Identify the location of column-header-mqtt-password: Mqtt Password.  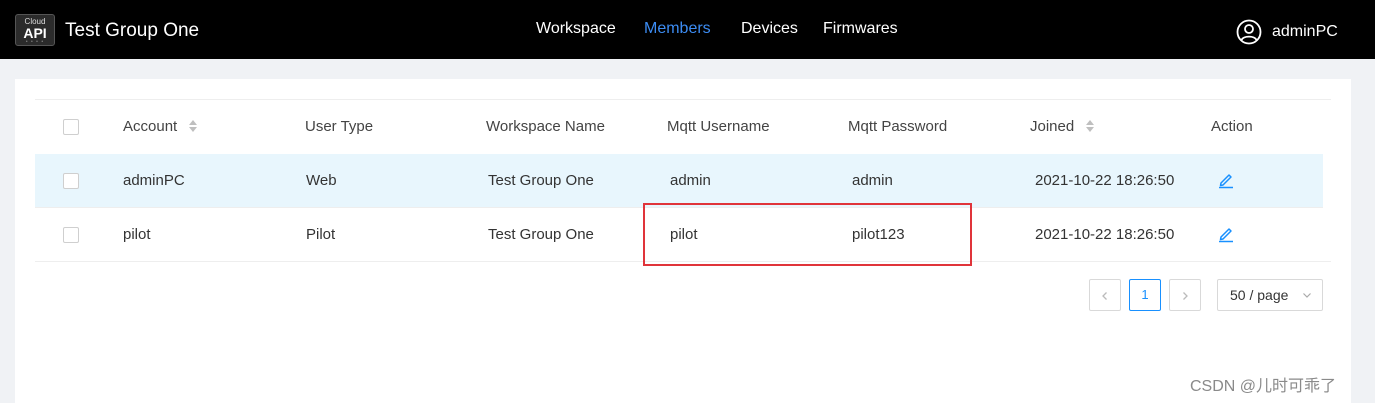
(898, 126).